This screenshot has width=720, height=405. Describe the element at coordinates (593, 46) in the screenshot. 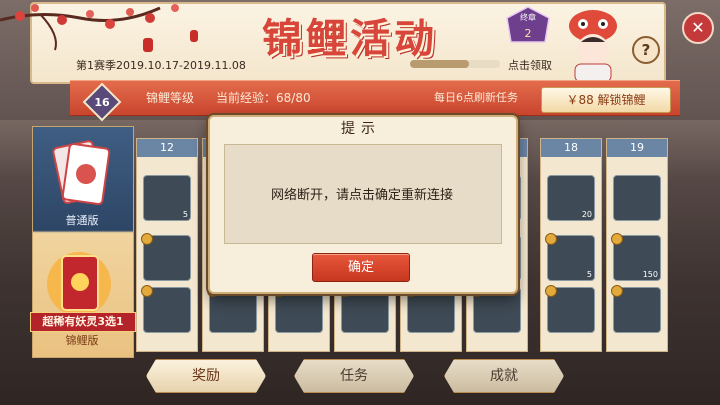

I see `mascot-character-icon` at that location.